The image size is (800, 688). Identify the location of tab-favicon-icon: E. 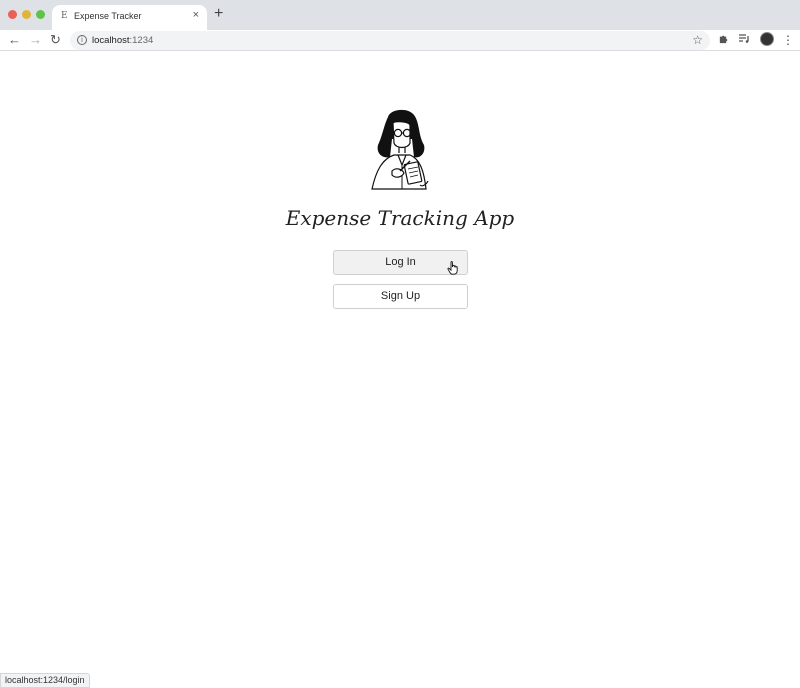
(64, 16).